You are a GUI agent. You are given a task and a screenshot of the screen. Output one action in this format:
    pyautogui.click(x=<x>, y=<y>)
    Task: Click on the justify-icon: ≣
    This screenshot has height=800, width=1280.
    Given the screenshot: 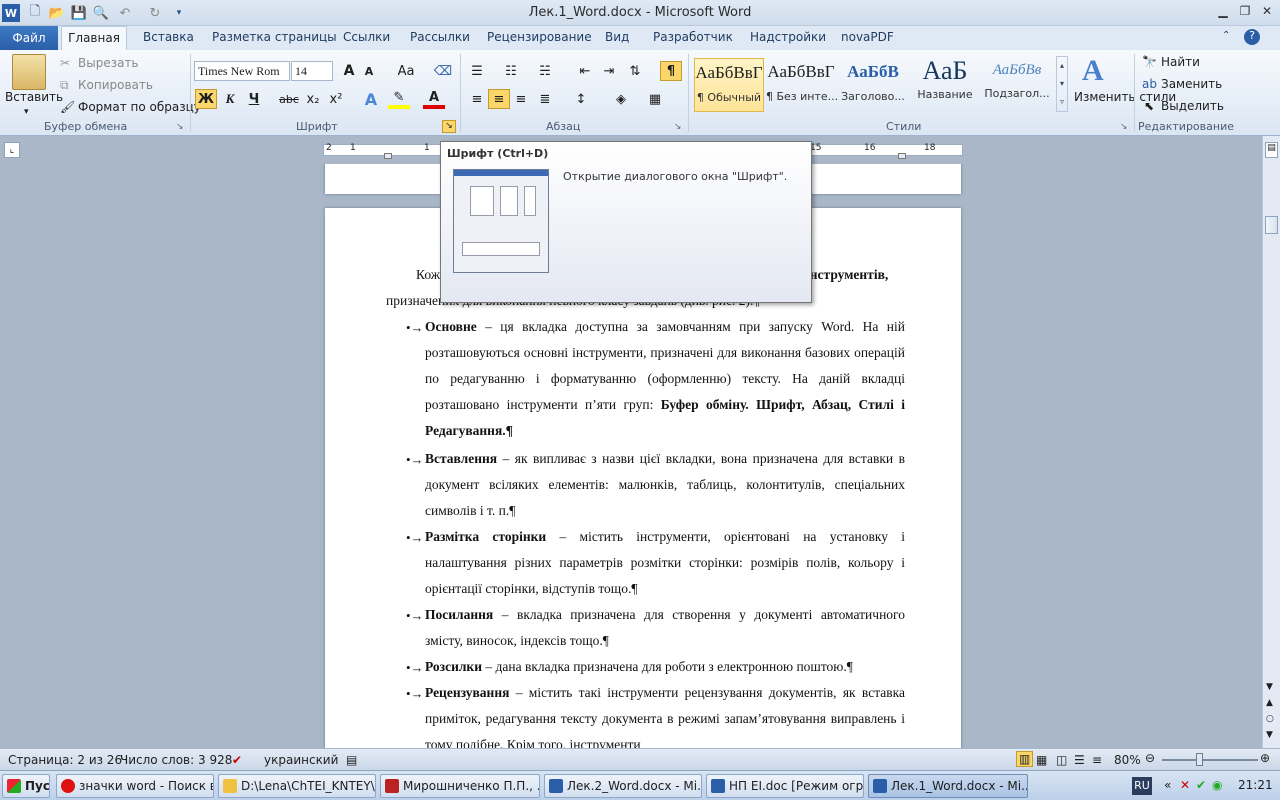 What is the action you would take?
    pyautogui.click(x=545, y=99)
    